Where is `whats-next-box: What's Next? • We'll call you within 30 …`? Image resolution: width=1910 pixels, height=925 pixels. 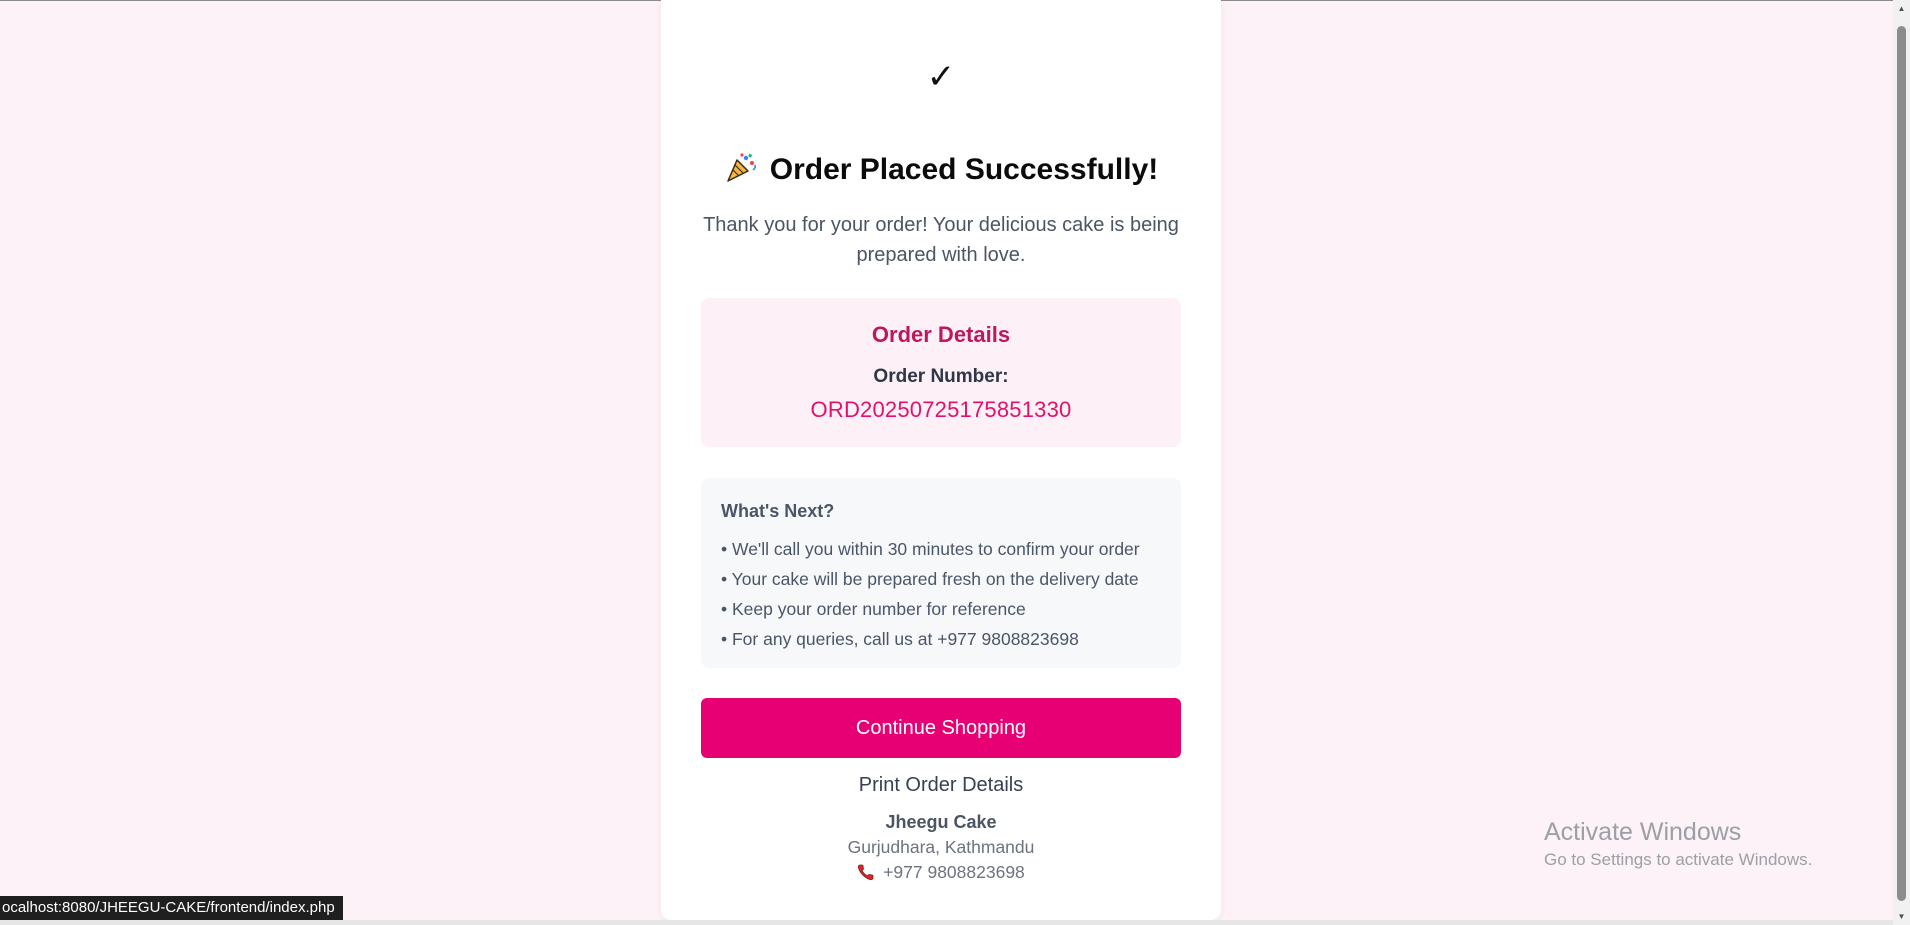 whats-next-box: What's Next? • We'll call you within 30 … is located at coordinates (941, 573).